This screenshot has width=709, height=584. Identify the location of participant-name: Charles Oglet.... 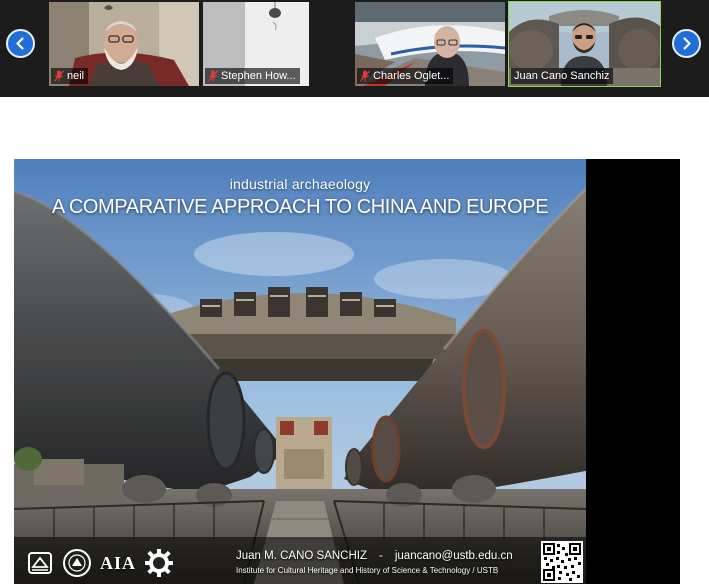
(411, 76).